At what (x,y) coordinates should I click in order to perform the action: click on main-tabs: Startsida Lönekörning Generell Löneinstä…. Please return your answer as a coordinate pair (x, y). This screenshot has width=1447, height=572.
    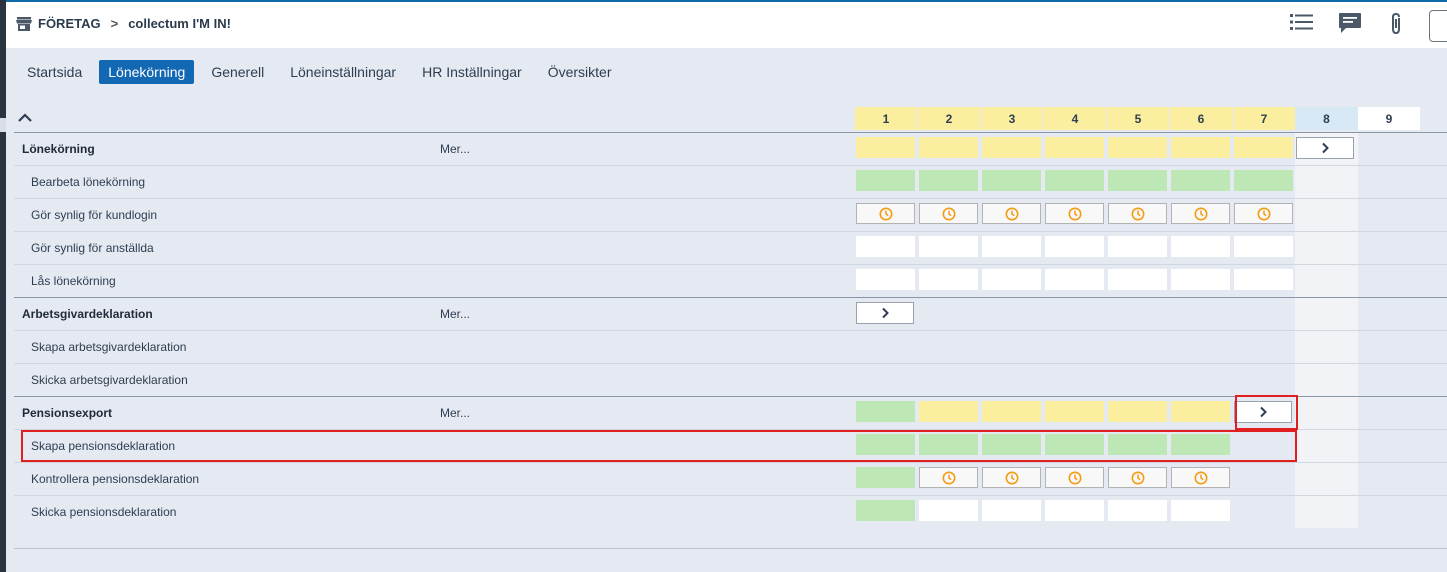
    Looking at the image, I should click on (323, 72).